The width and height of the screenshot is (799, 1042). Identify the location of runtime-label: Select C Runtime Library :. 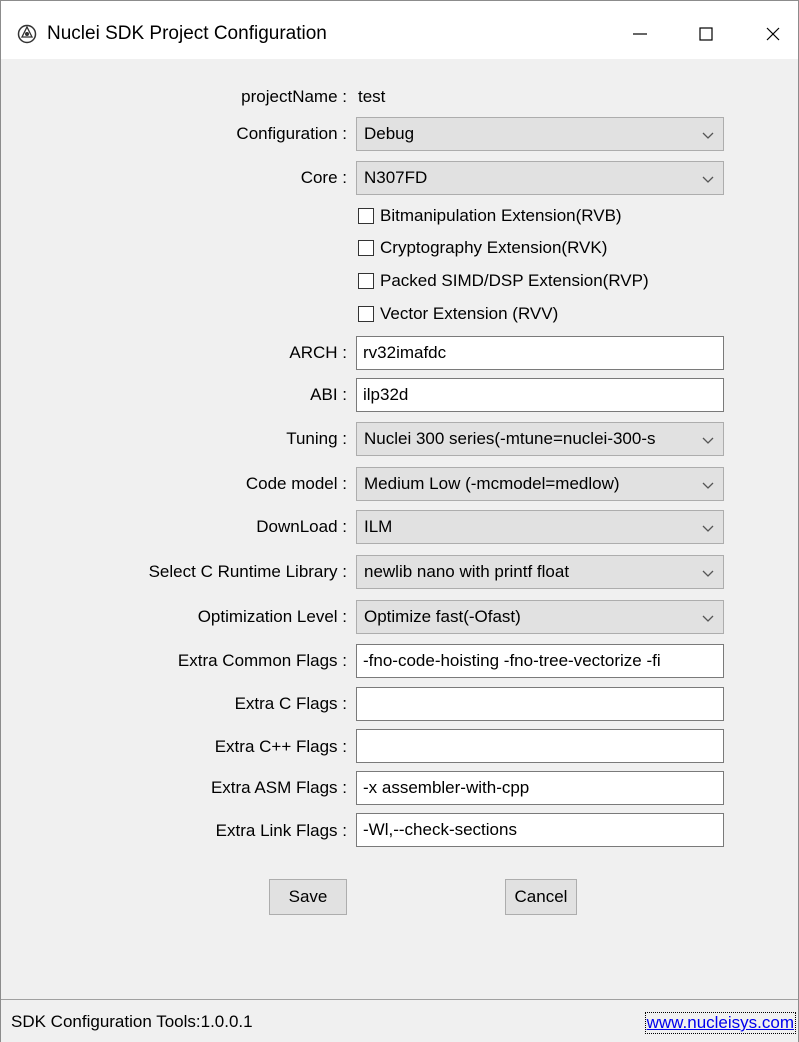
(247, 571).